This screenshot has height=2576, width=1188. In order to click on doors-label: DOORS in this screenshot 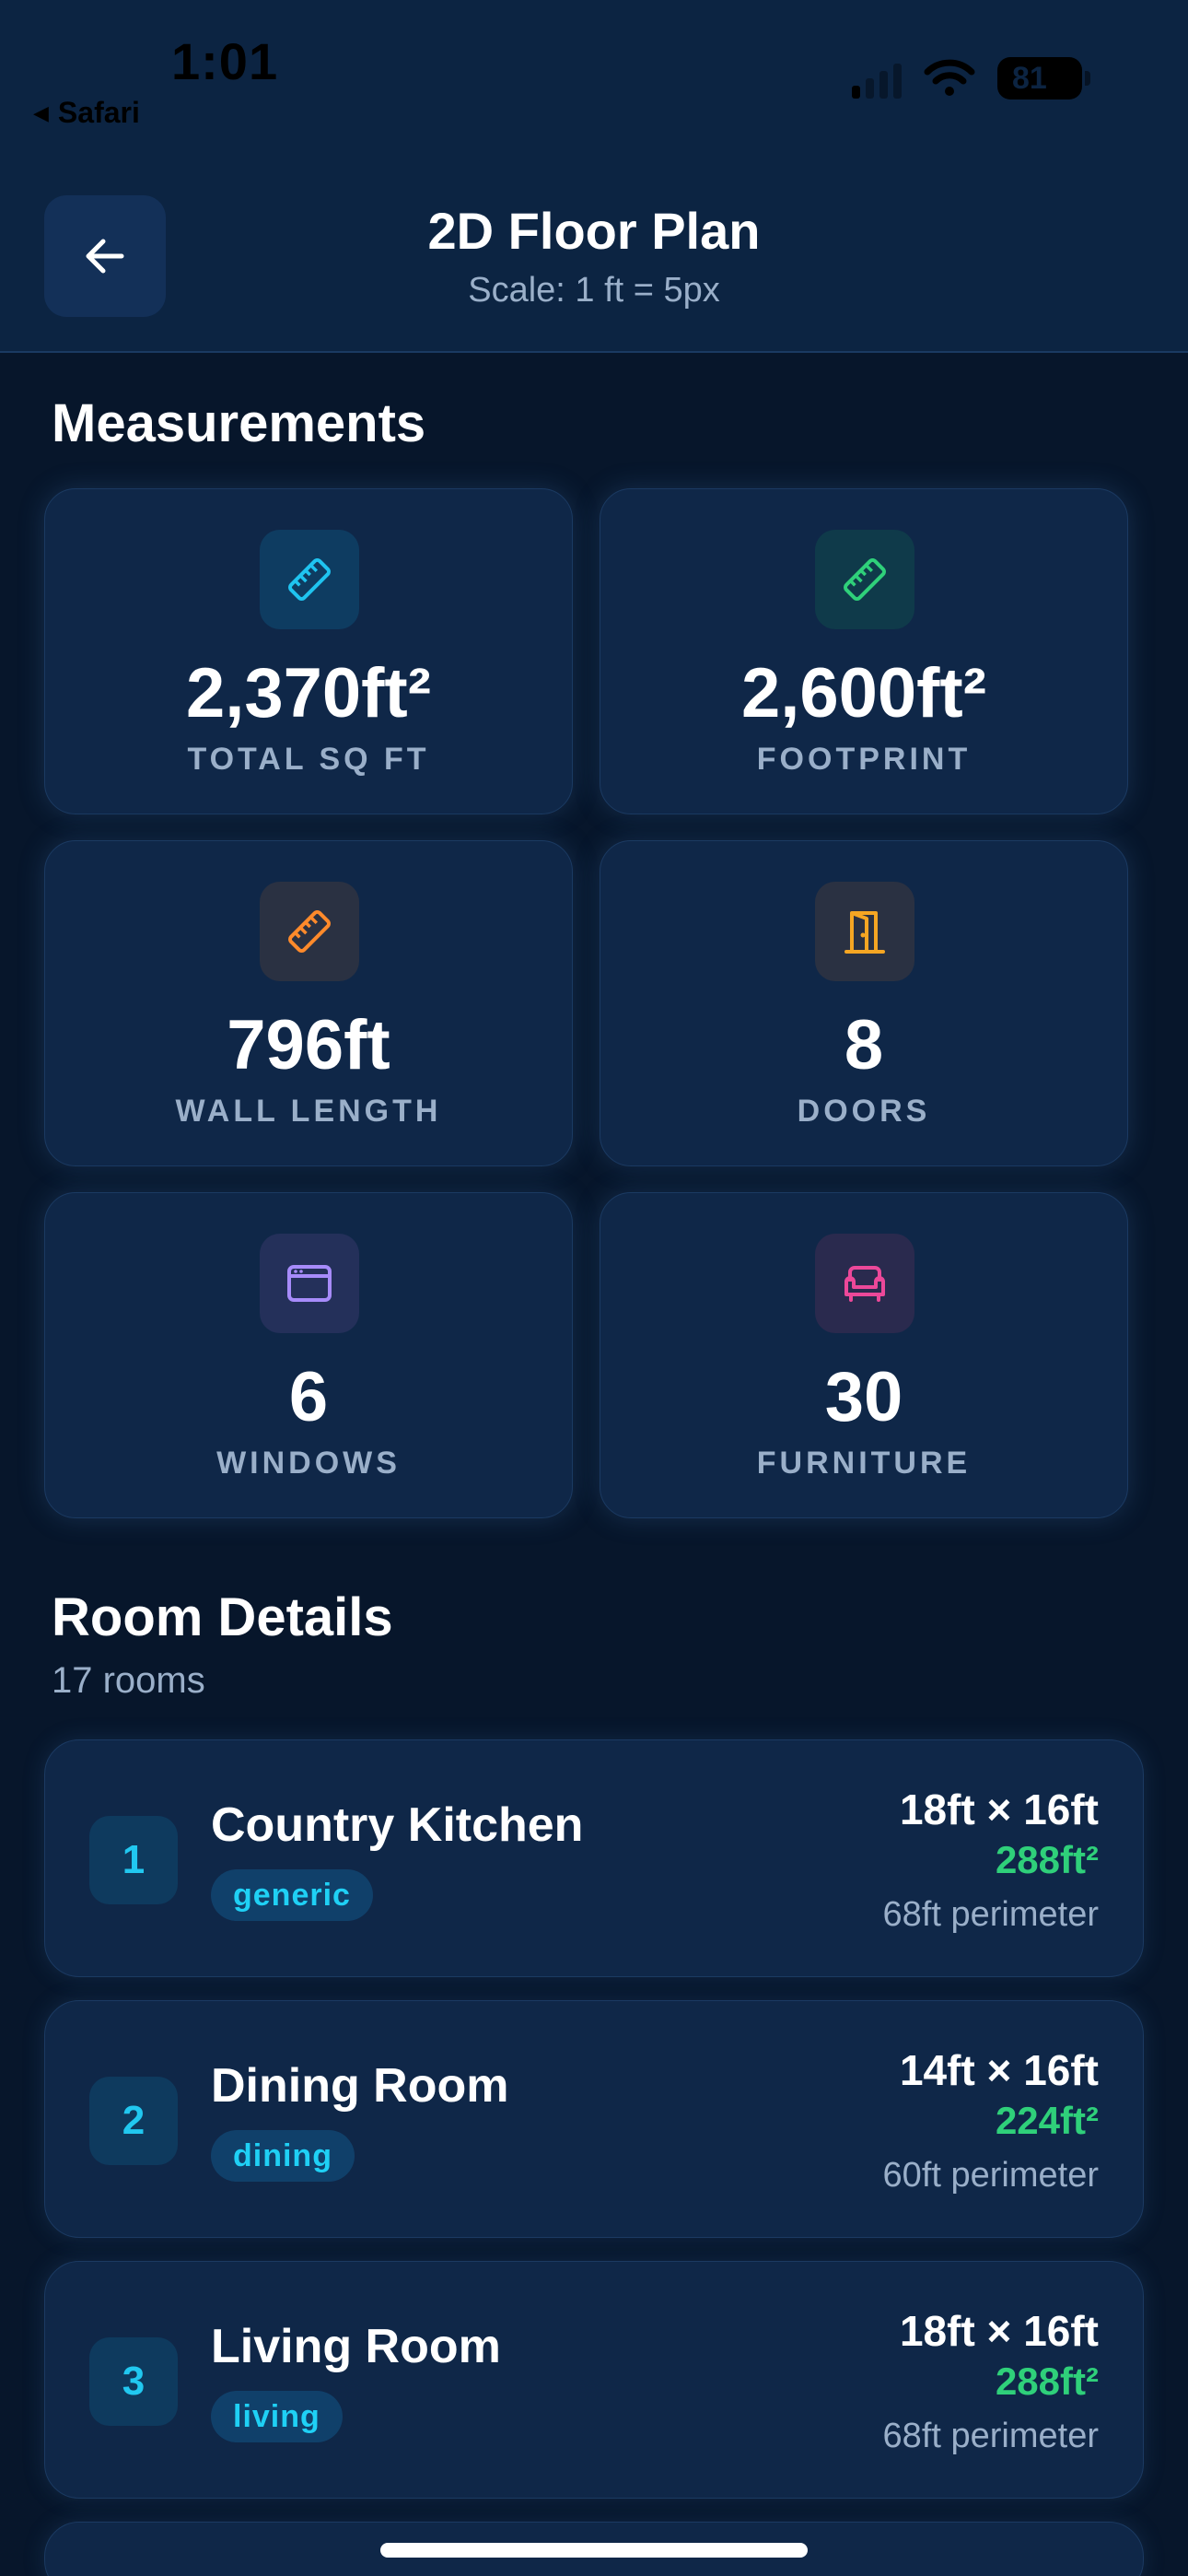, I will do `click(864, 1111)`.